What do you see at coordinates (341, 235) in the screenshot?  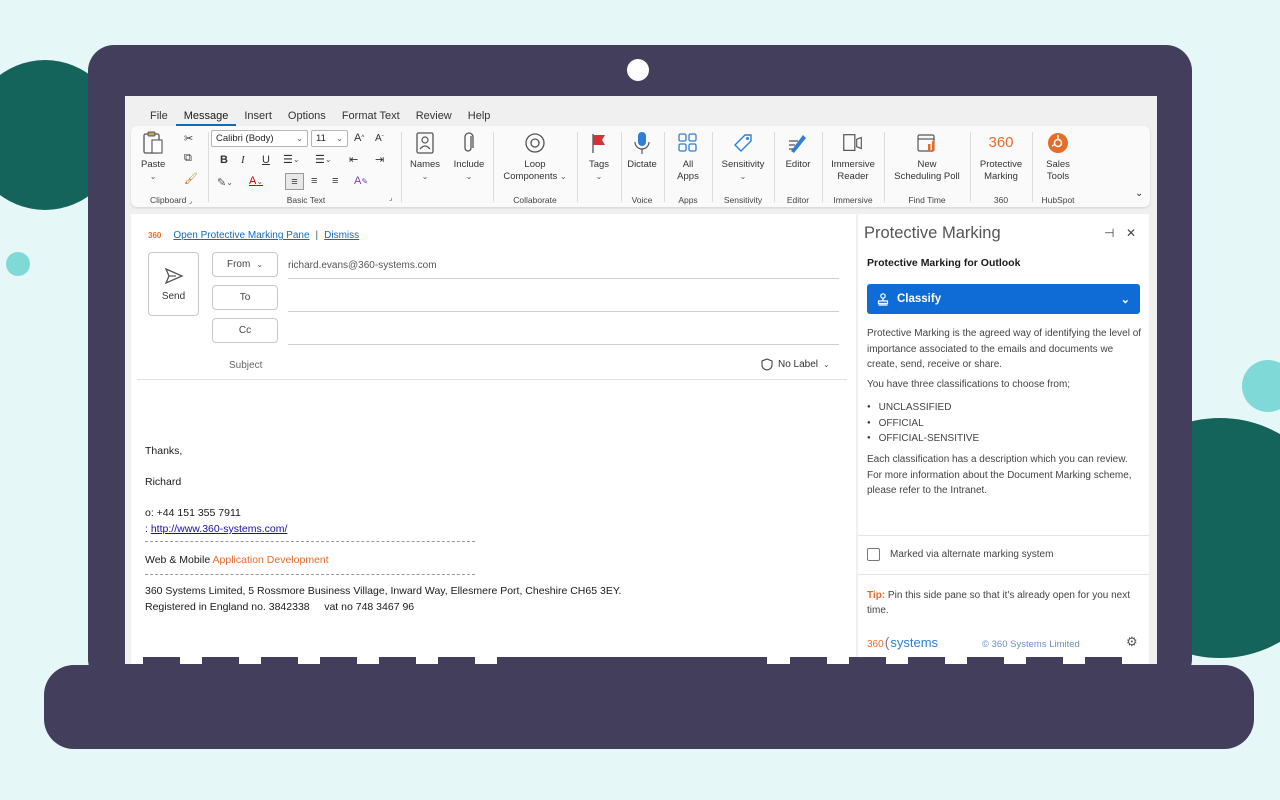 I see `dismiss-link: Dismiss` at bounding box center [341, 235].